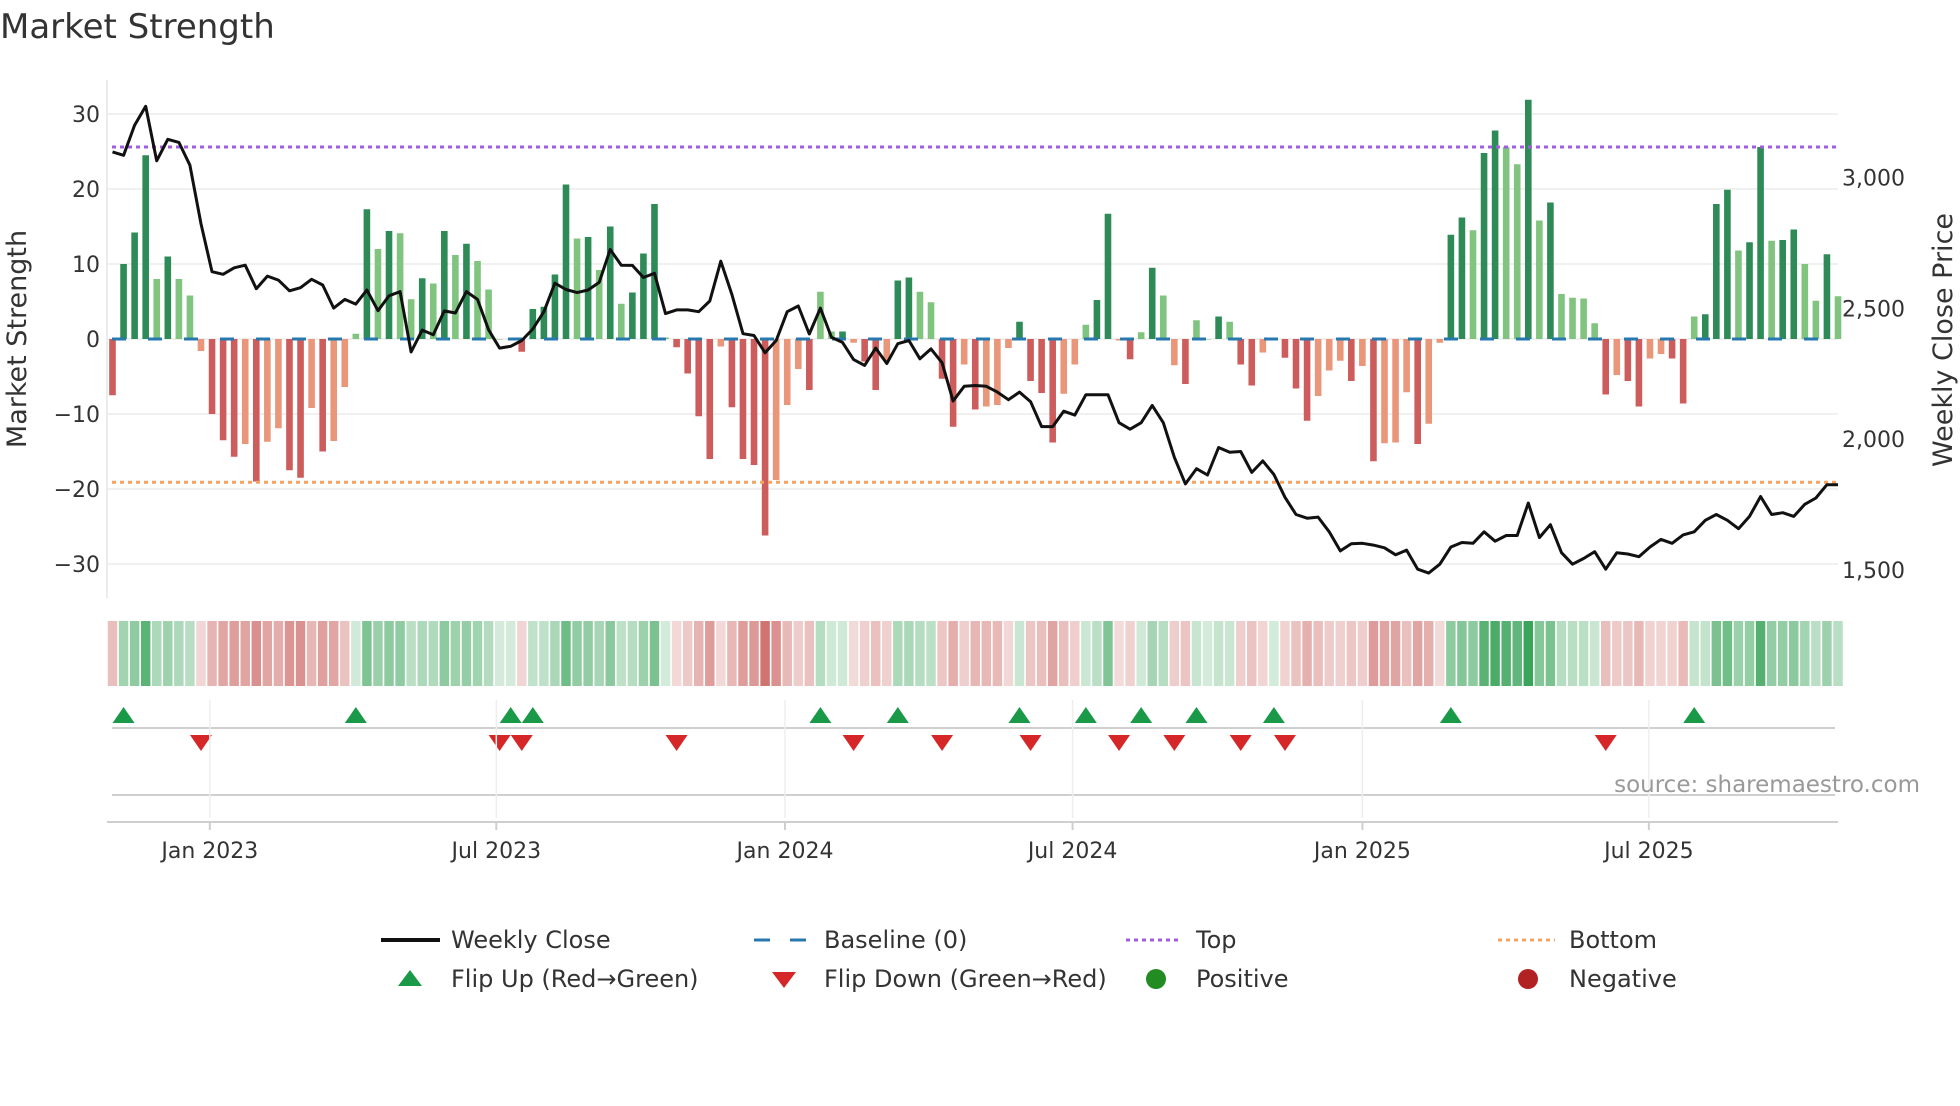 Image resolution: width=1960 pixels, height=1106 pixels. What do you see at coordinates (1873, 571) in the screenshot?
I see `y2-tick-label: 1,500` at bounding box center [1873, 571].